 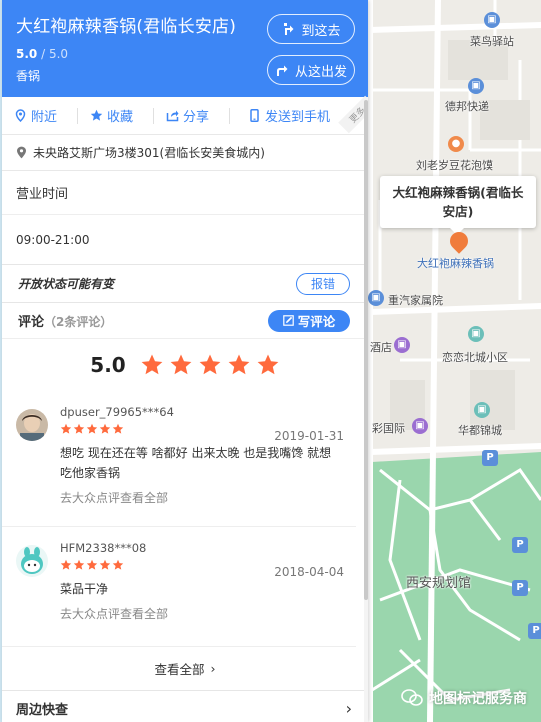 I want to click on express-icon: ▣, so click(x=476, y=86).